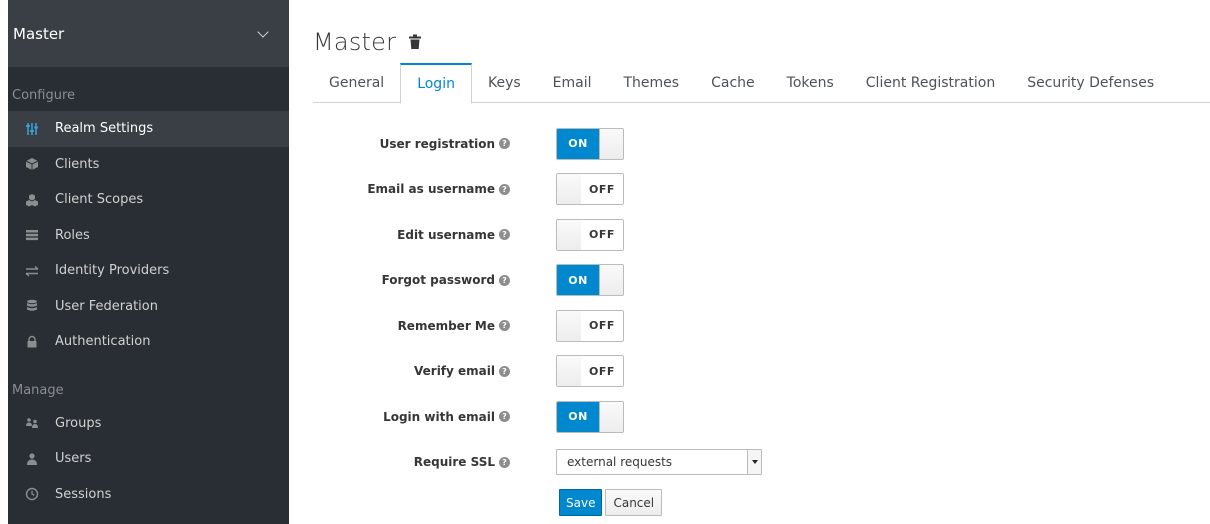 The width and height of the screenshot is (1210, 524). I want to click on sidebar-item-authentication: Authentication, so click(148, 342).